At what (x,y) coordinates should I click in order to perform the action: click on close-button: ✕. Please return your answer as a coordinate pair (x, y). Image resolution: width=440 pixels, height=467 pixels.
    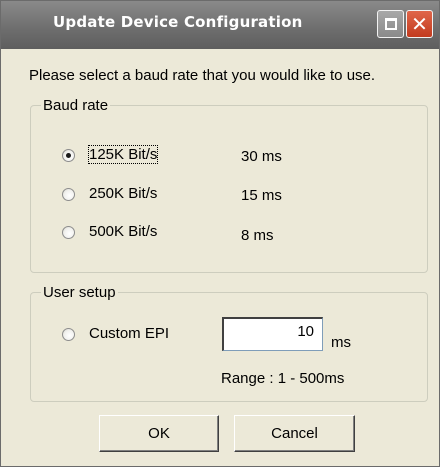
    Looking at the image, I should click on (419, 24).